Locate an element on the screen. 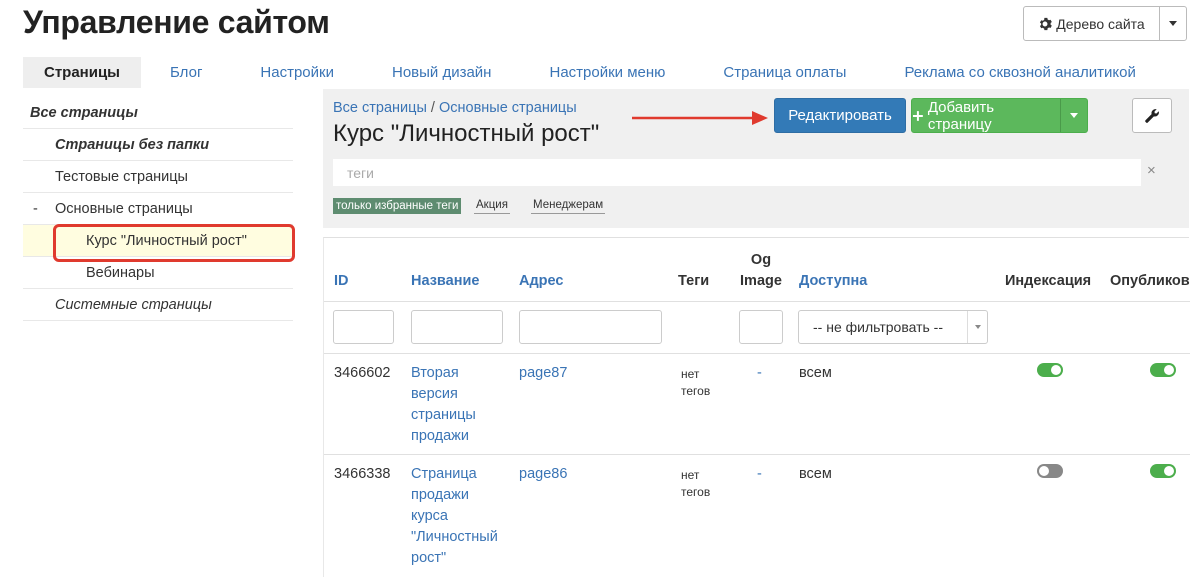 This screenshot has width=1200, height=577. tab-blog: Блог is located at coordinates (186, 72).